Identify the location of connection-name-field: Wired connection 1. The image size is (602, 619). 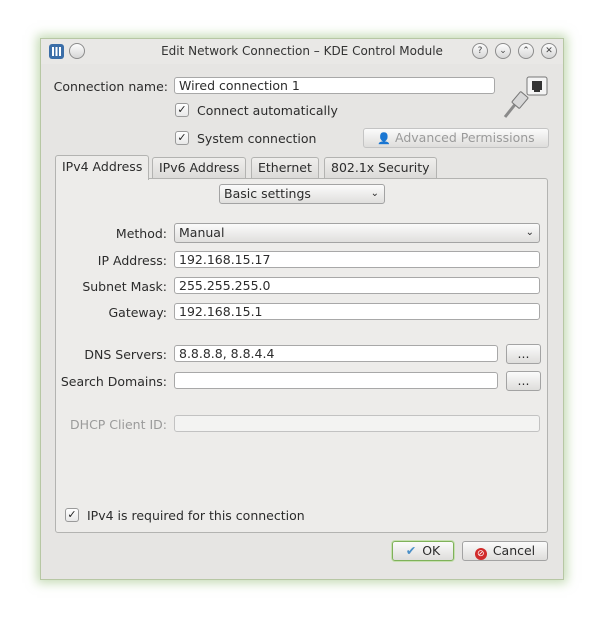
(334, 85).